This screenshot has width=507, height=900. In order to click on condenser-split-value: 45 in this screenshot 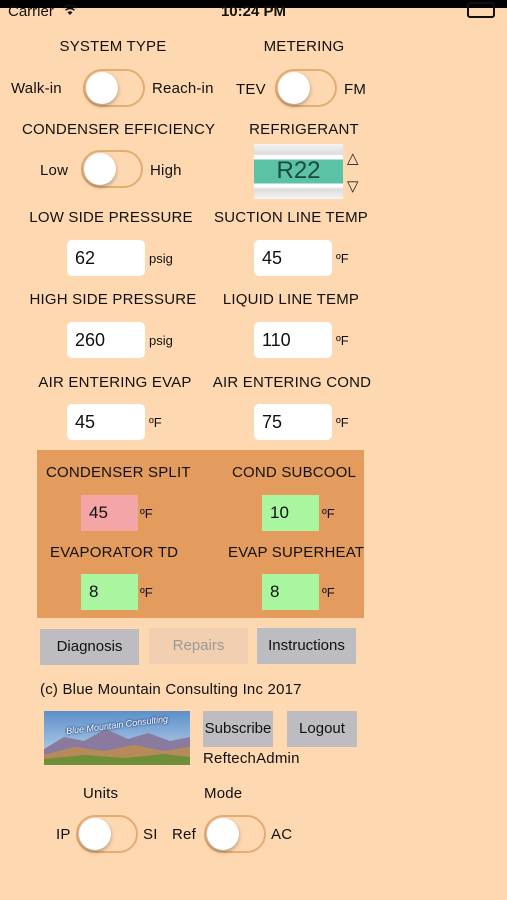, I will do `click(109, 513)`.